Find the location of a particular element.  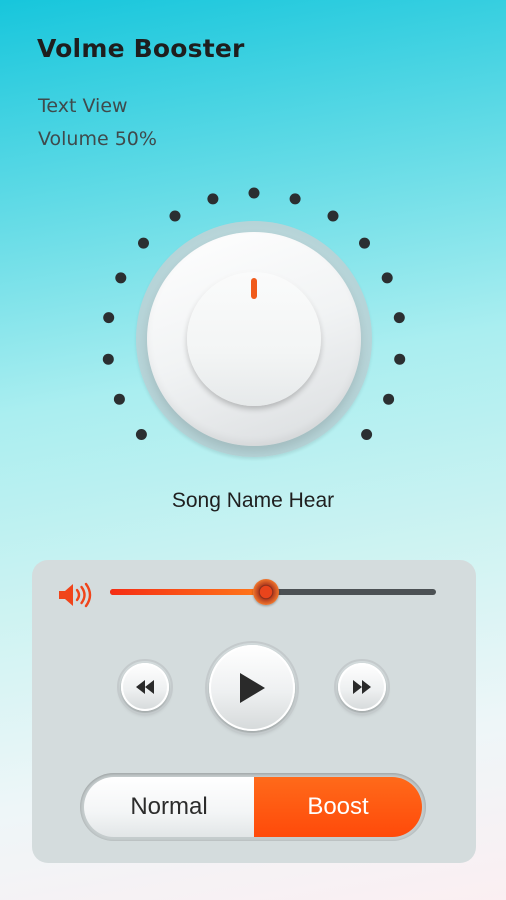

play-icon is located at coordinates (252, 688).